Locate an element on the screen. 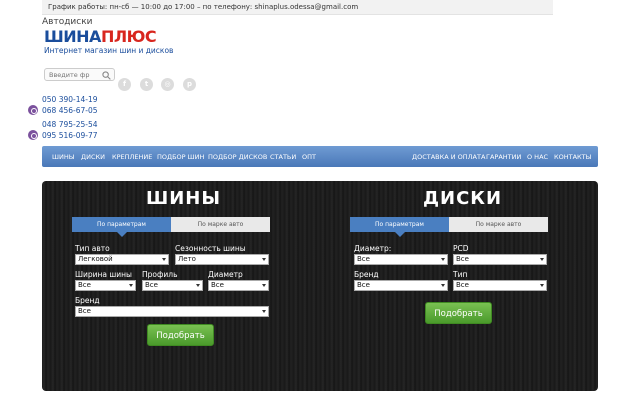 The image size is (640, 400). tire-brand-value: Все is located at coordinates (84, 311).